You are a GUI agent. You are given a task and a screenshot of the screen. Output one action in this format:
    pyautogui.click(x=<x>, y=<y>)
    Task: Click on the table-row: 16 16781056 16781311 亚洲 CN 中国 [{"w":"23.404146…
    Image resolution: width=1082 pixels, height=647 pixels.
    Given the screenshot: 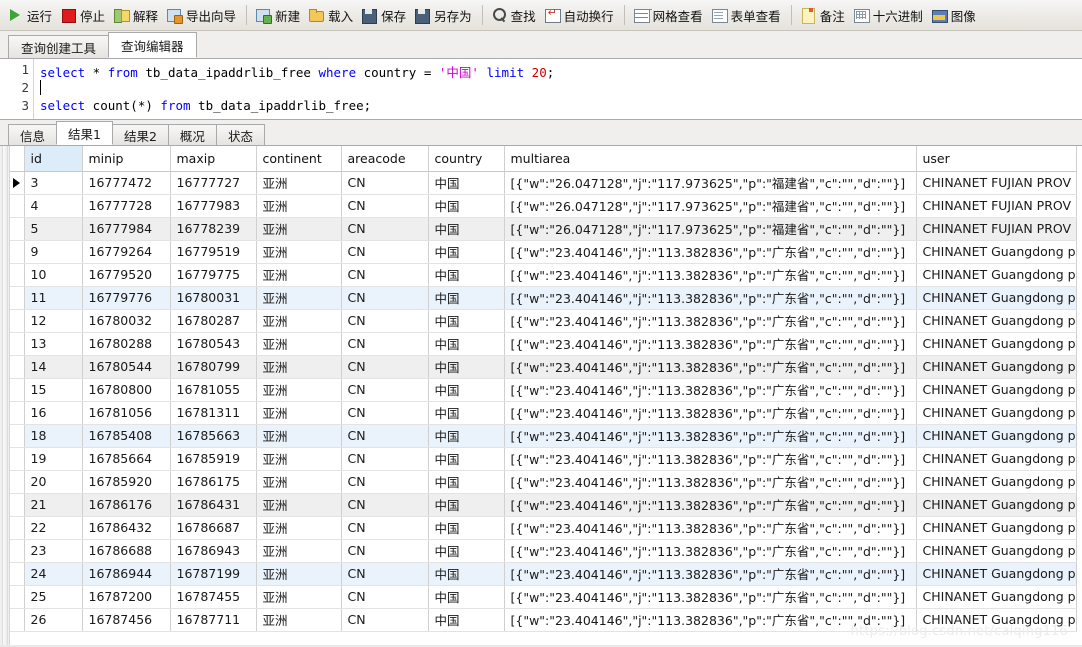 What is the action you would take?
    pyautogui.click(x=543, y=413)
    